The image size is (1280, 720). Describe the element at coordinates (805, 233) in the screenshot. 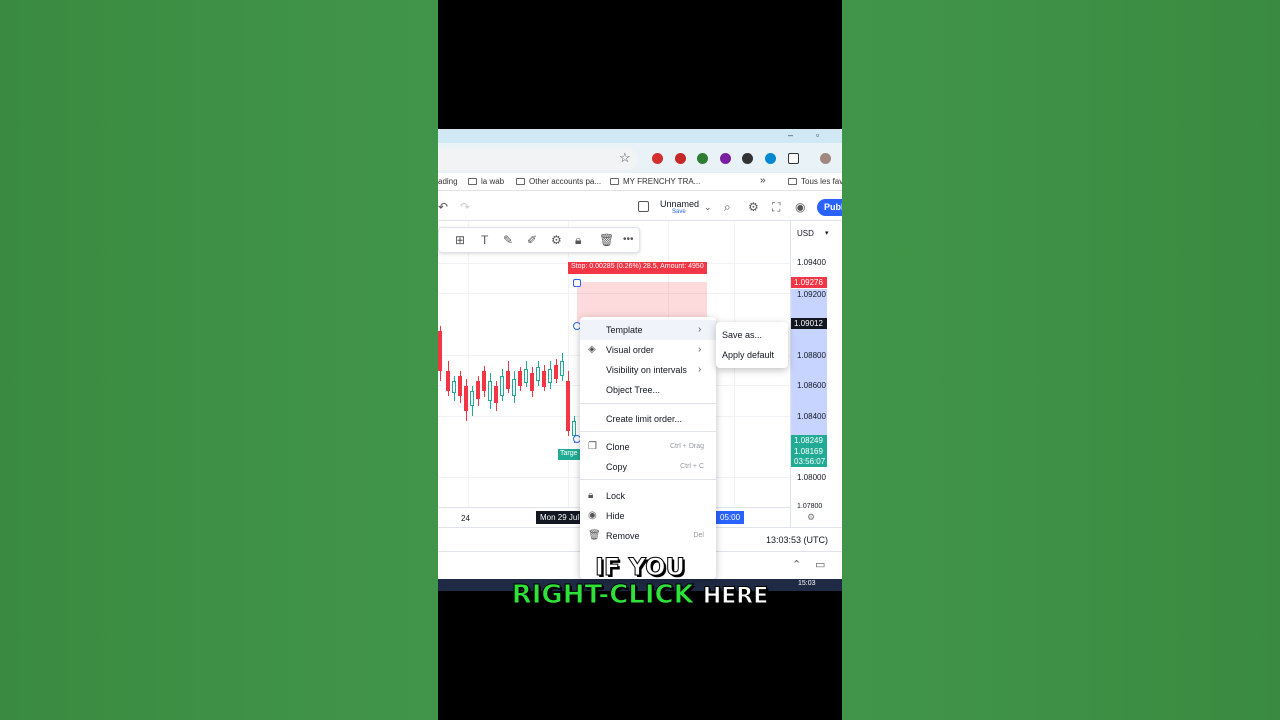

I see `currency-selector: USD` at that location.